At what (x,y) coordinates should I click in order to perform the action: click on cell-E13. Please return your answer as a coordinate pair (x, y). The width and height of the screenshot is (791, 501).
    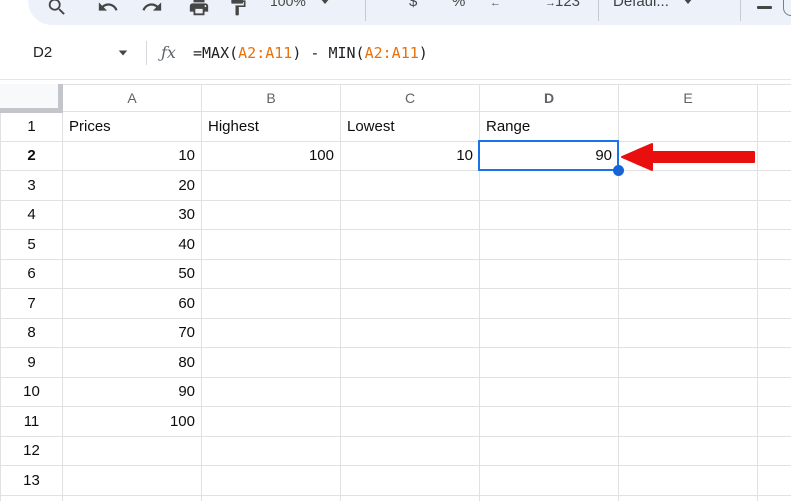
    Looking at the image, I should click on (688, 480).